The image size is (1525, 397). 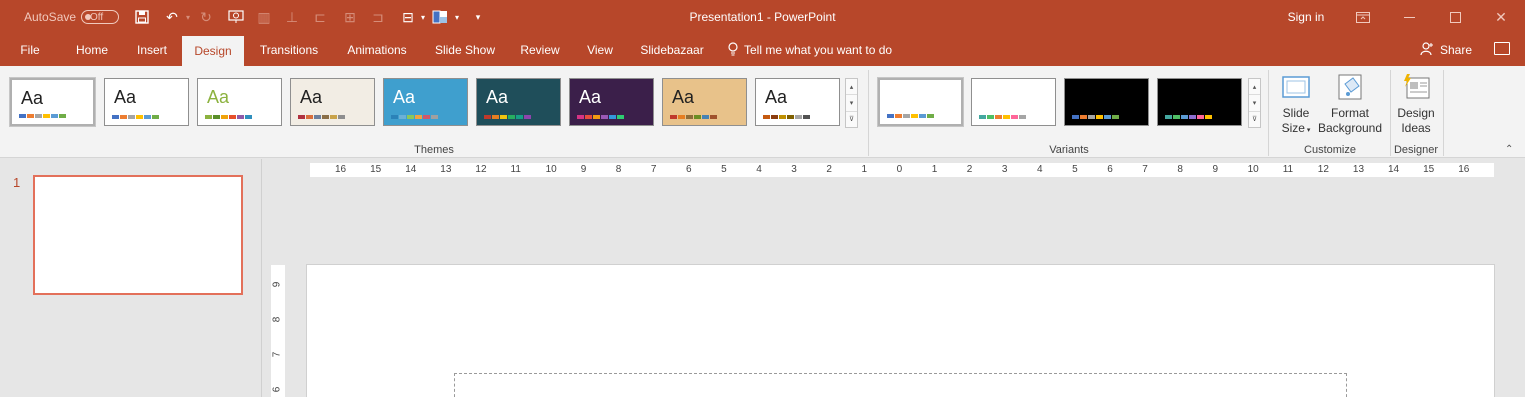 I want to click on chart-icon: ▥, so click(x=264, y=17).